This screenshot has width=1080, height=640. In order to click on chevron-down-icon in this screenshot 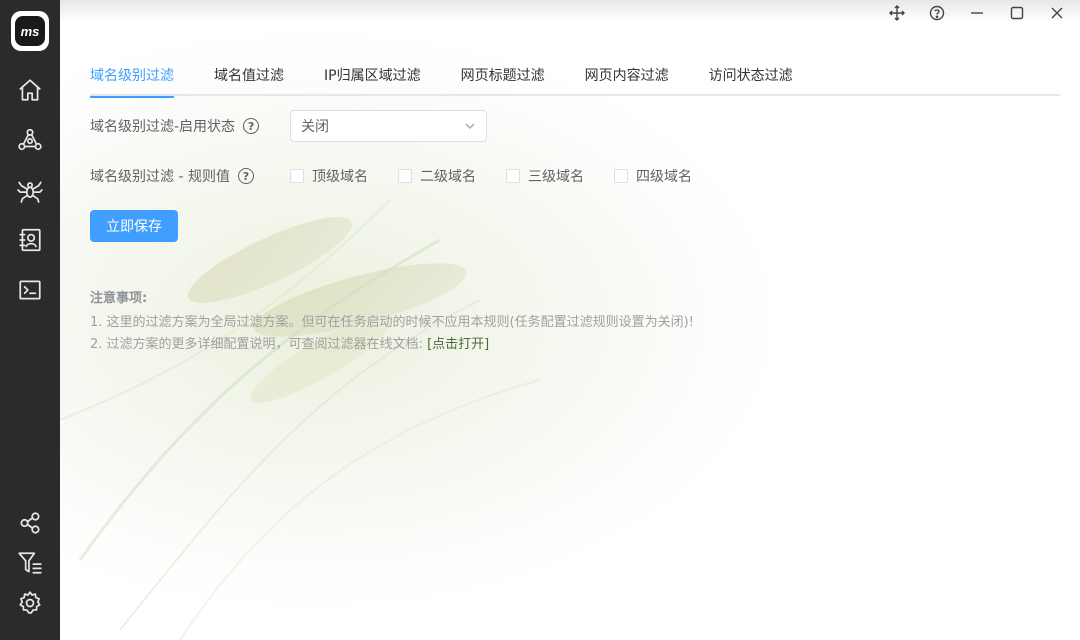, I will do `click(470, 126)`.